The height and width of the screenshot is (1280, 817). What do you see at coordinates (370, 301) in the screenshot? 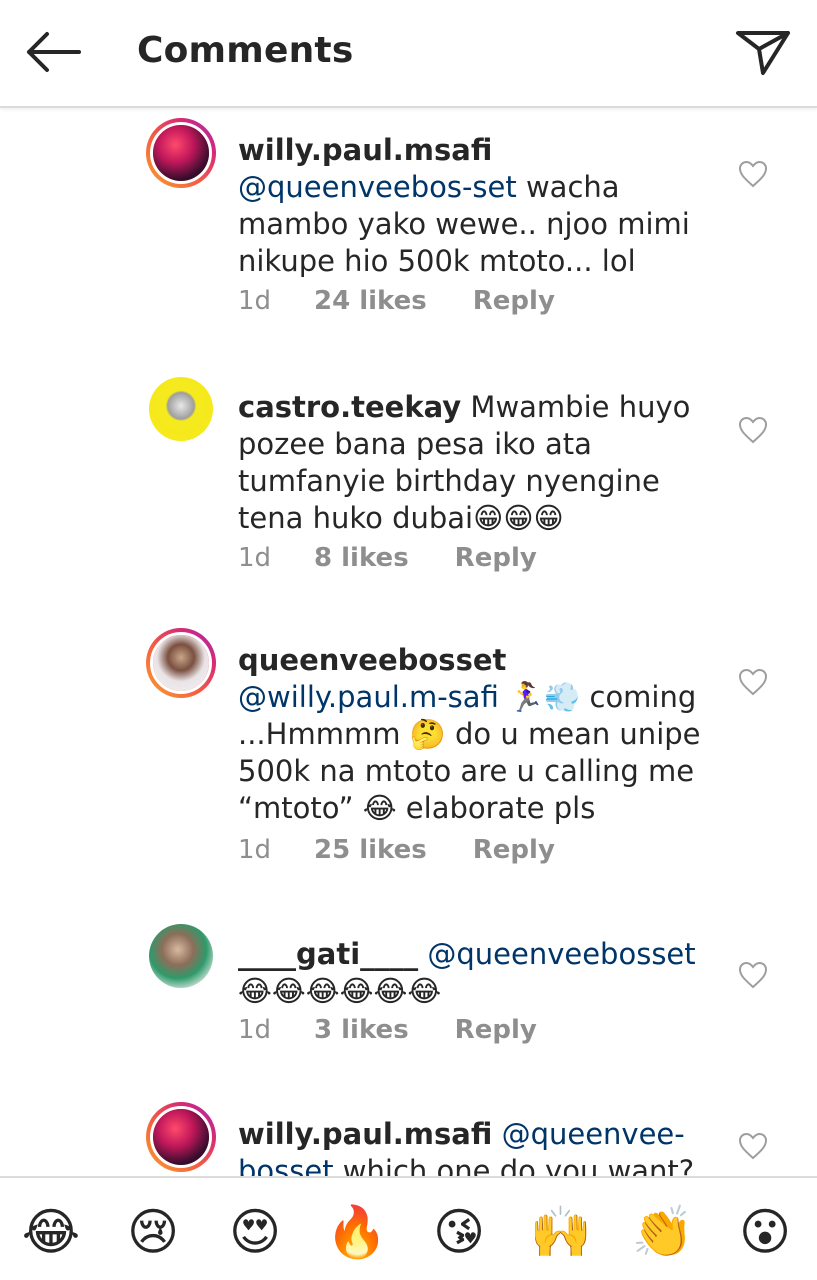
I see `comment-likes: 24 likes` at bounding box center [370, 301].